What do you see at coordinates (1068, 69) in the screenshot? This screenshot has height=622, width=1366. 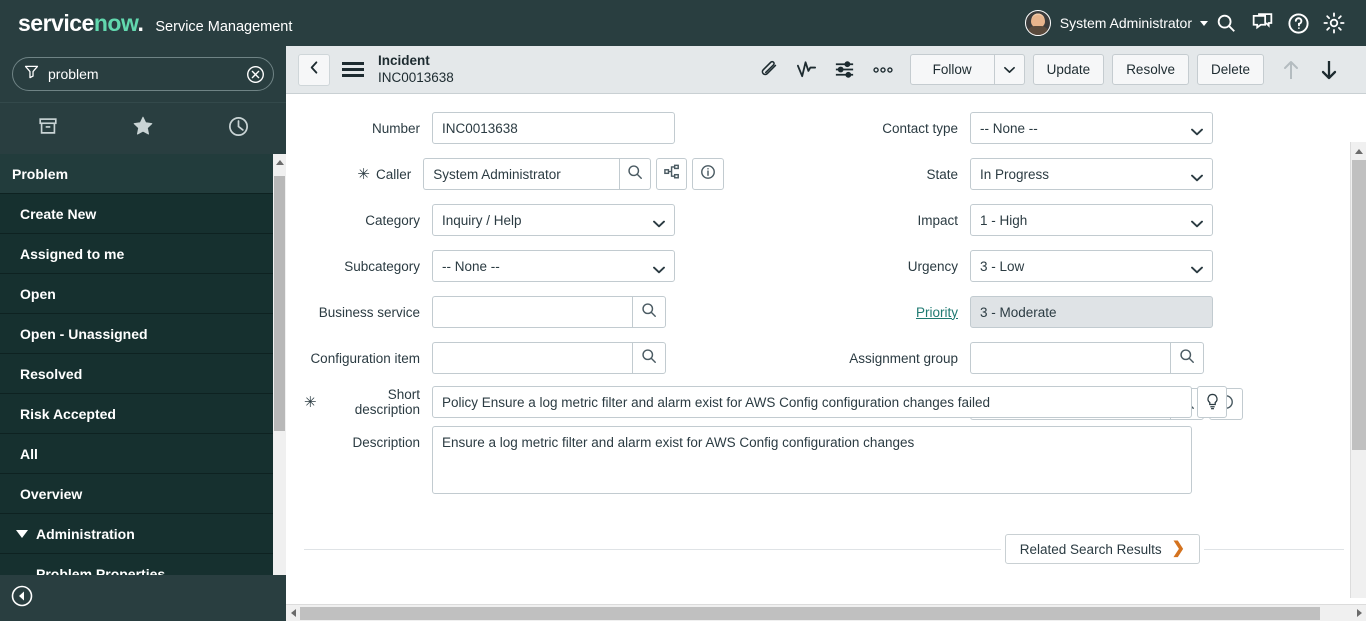 I see `update-button: Update` at bounding box center [1068, 69].